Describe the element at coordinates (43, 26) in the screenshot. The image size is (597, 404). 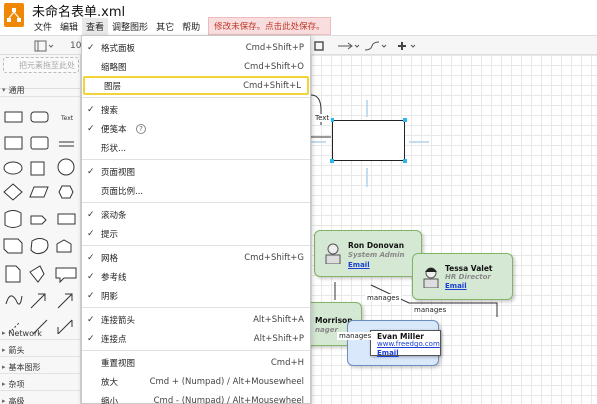
I see `menu-file: 文件` at that location.